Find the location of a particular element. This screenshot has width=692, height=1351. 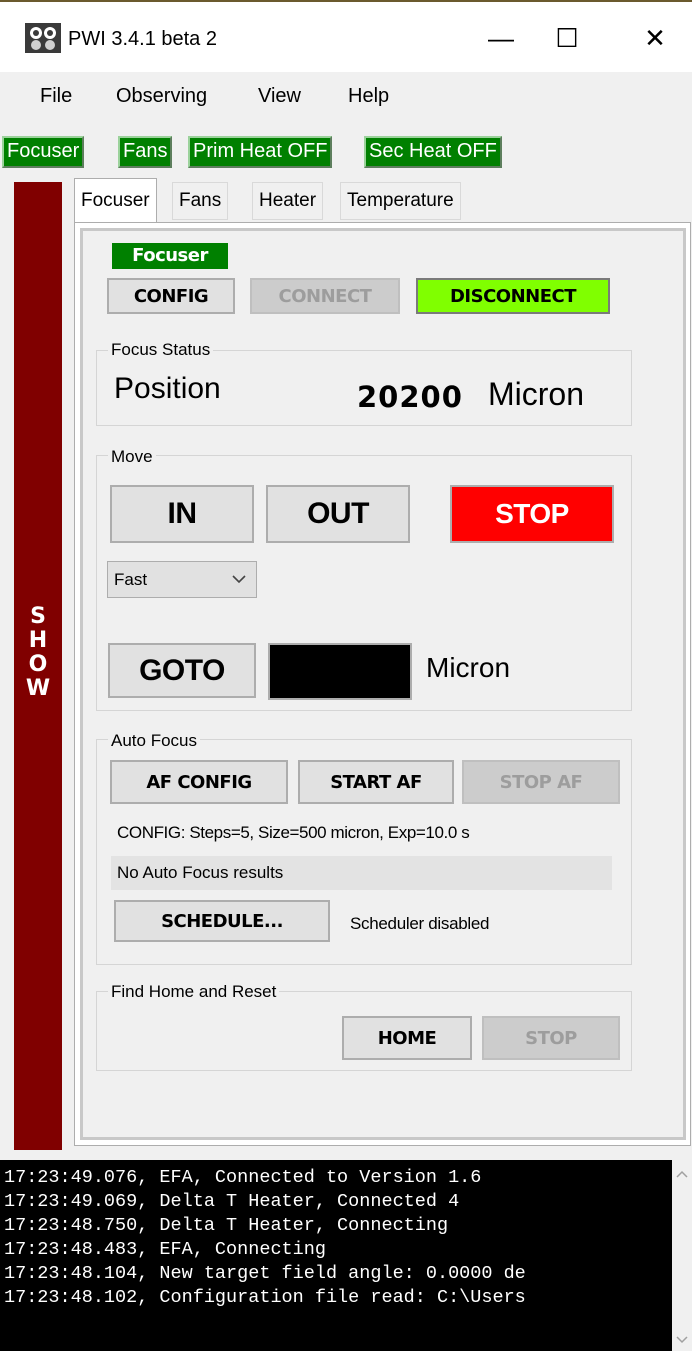

move-in-button: IN is located at coordinates (182, 514).